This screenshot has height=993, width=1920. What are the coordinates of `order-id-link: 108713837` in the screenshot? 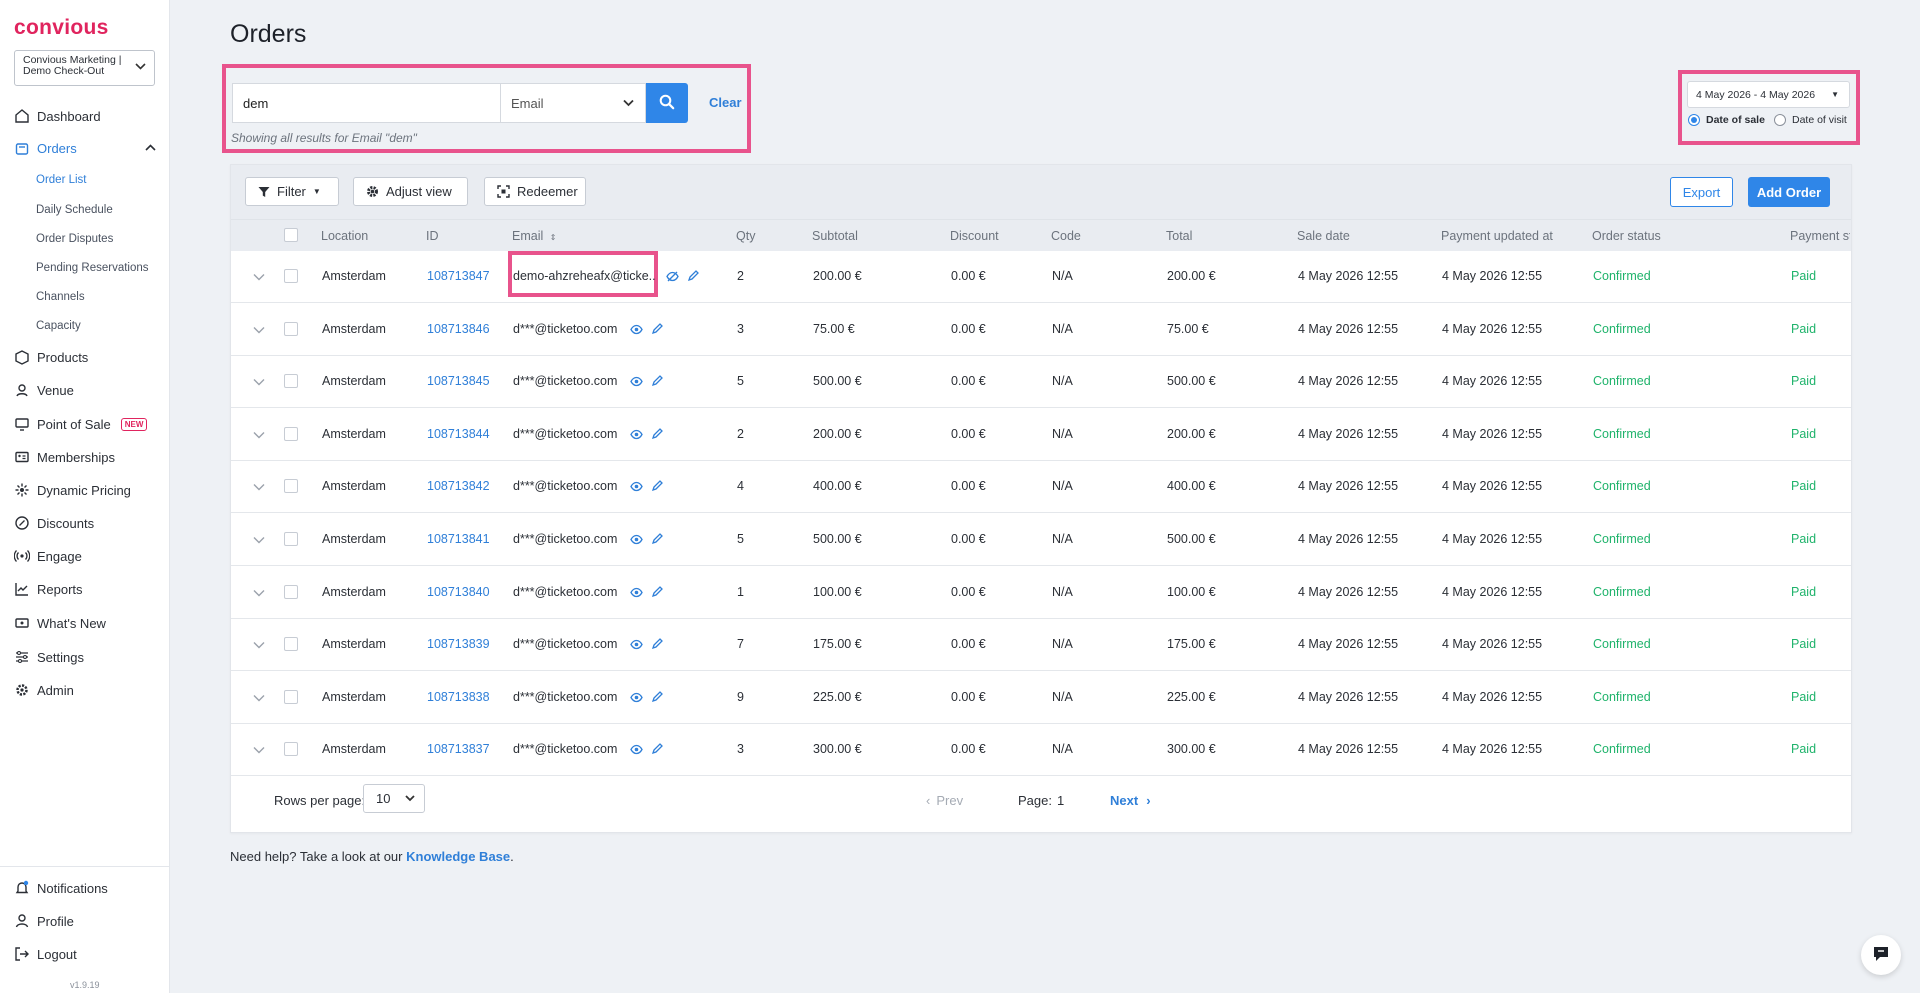 It's located at (458, 749).